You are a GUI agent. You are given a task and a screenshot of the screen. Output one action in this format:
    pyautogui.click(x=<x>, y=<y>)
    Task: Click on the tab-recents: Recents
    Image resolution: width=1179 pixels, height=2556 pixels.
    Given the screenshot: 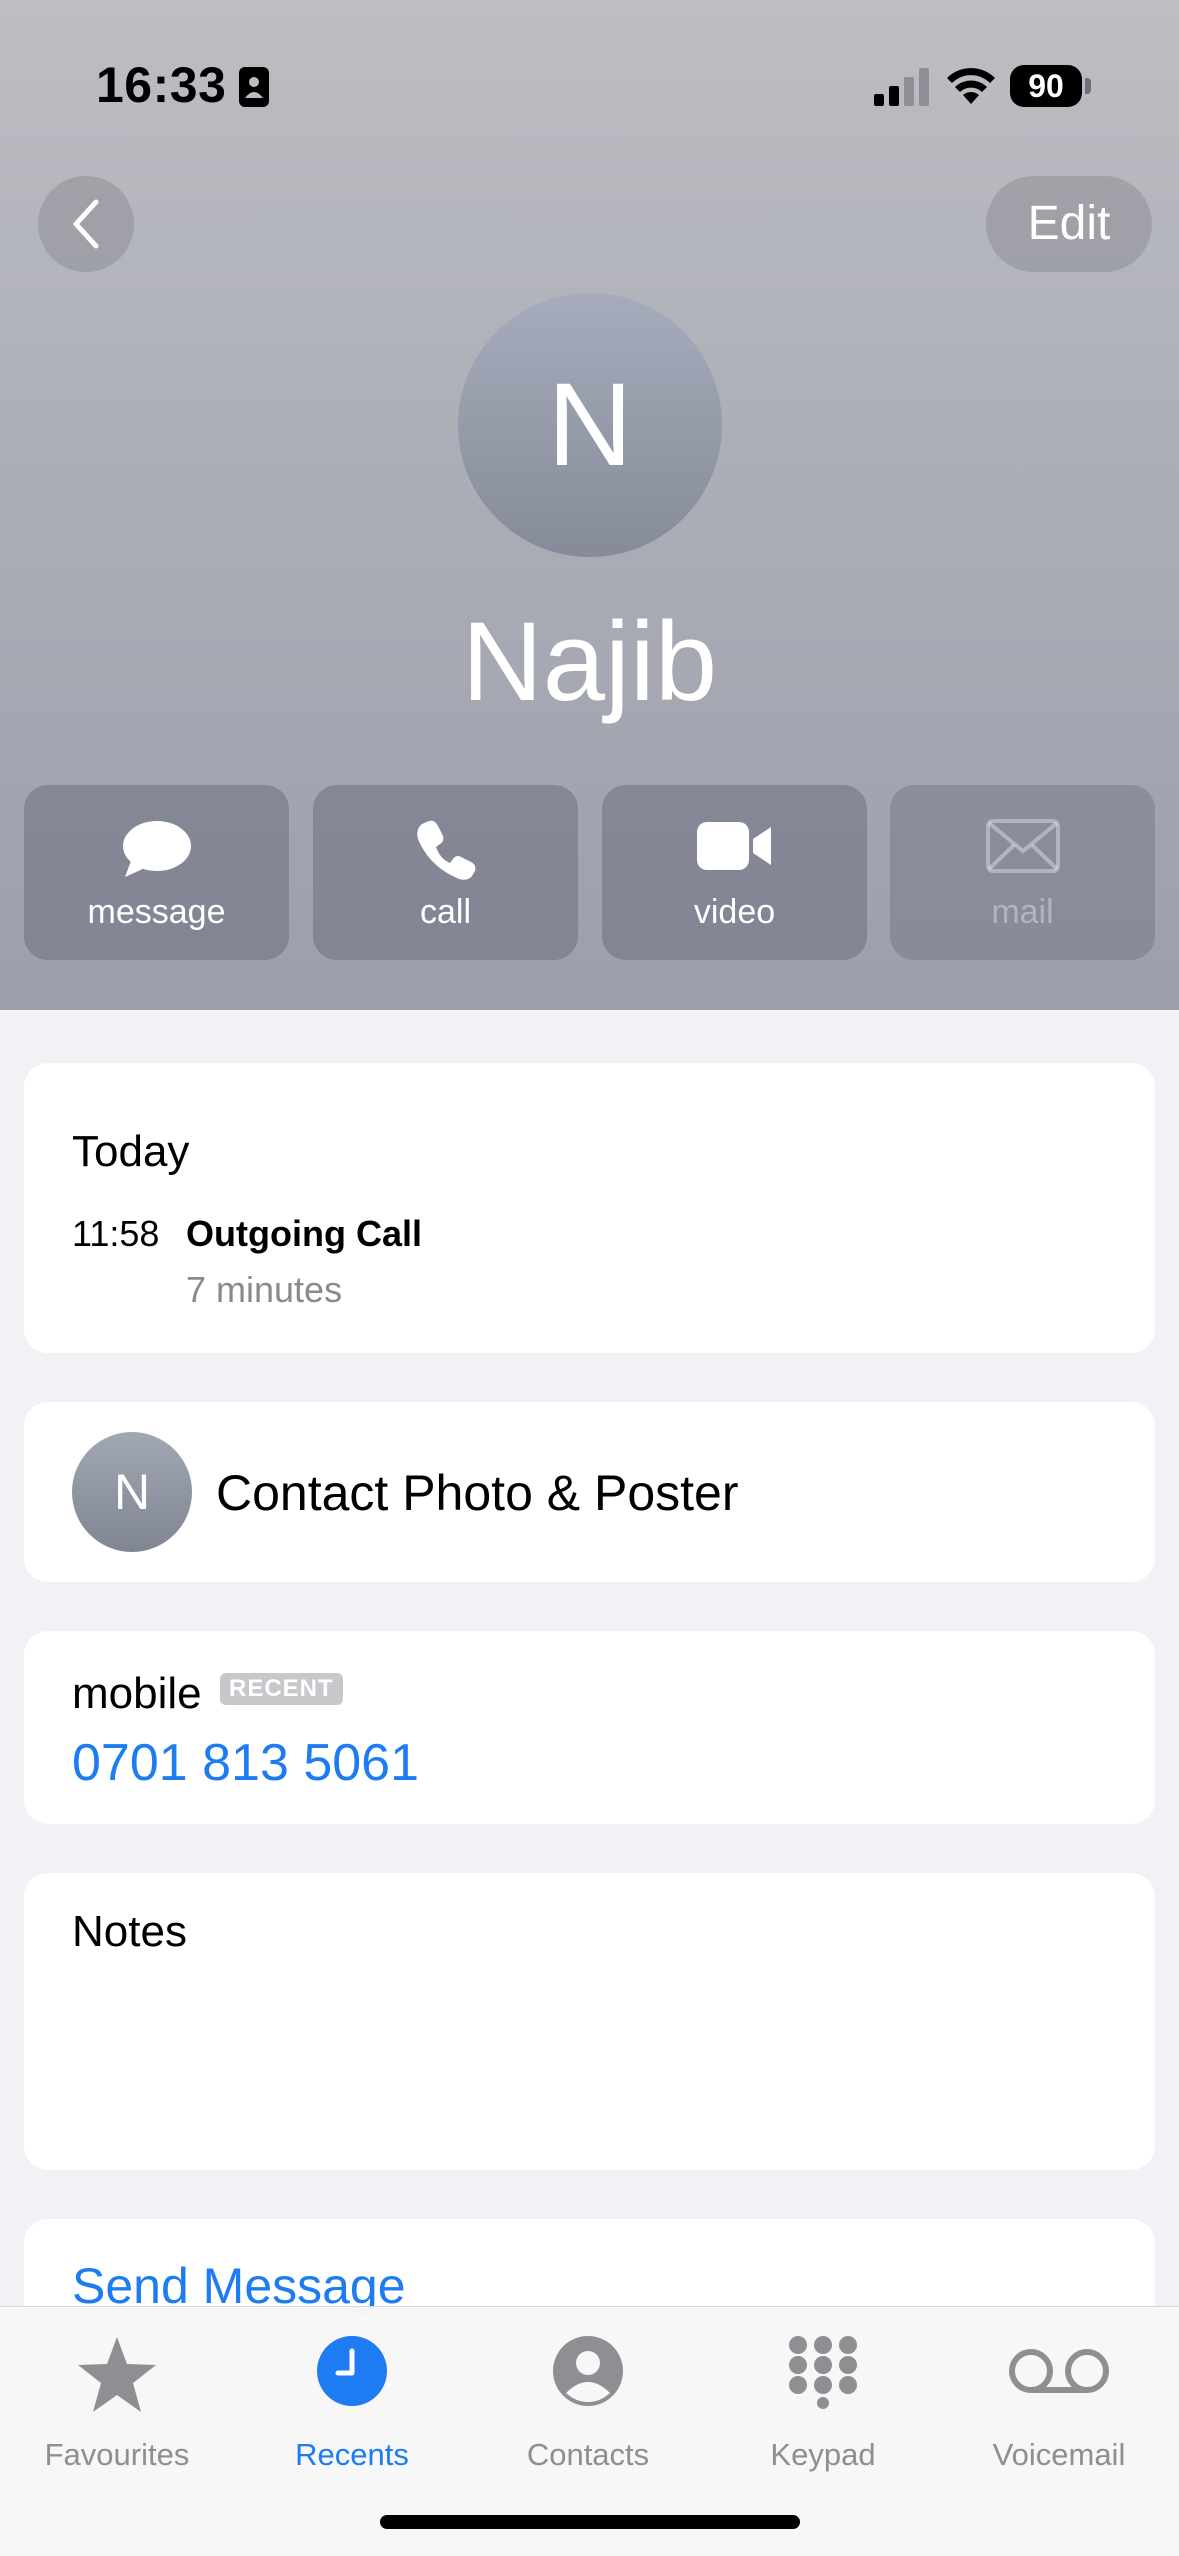 What is the action you would take?
    pyautogui.click(x=352, y=2402)
    